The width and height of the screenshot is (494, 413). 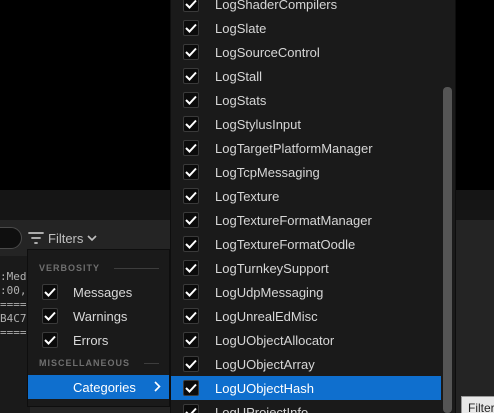 I want to click on log-line: :00,, so click(x=13, y=290).